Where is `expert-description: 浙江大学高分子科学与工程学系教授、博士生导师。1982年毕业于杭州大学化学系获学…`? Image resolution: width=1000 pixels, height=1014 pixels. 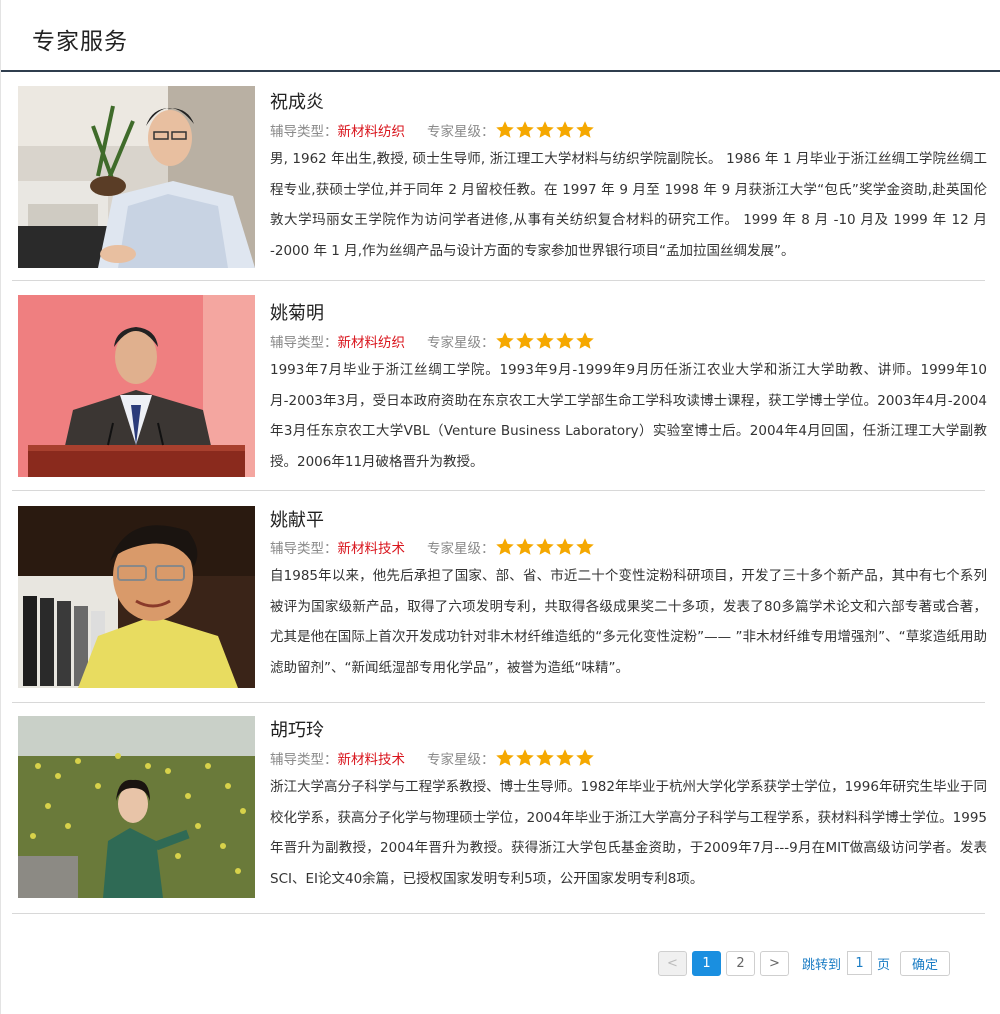
expert-description: 浙江大学高分子科学与工程学系教授、博士生导师。1982年毕业于杭州大学化学系获学… is located at coordinates (628, 833).